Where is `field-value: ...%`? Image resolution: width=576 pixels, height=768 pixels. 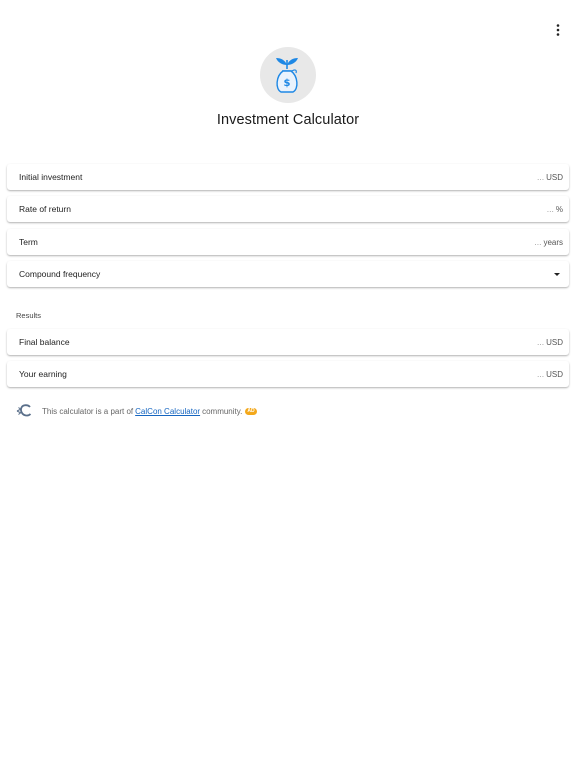 field-value: ...% is located at coordinates (555, 209).